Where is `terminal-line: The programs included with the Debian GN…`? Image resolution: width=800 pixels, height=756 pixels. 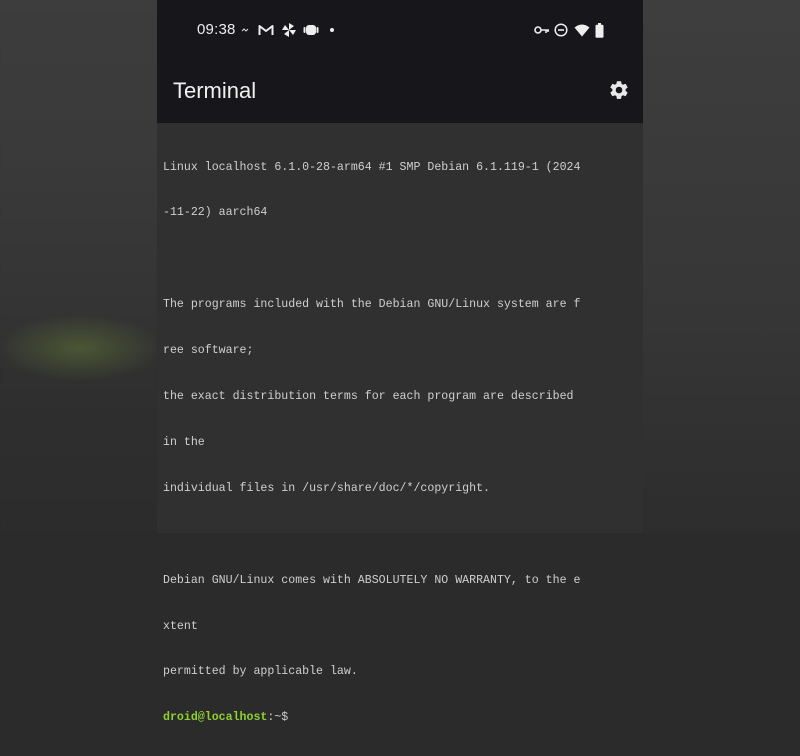 terminal-line: The programs included with the Debian GN… is located at coordinates (372, 305).